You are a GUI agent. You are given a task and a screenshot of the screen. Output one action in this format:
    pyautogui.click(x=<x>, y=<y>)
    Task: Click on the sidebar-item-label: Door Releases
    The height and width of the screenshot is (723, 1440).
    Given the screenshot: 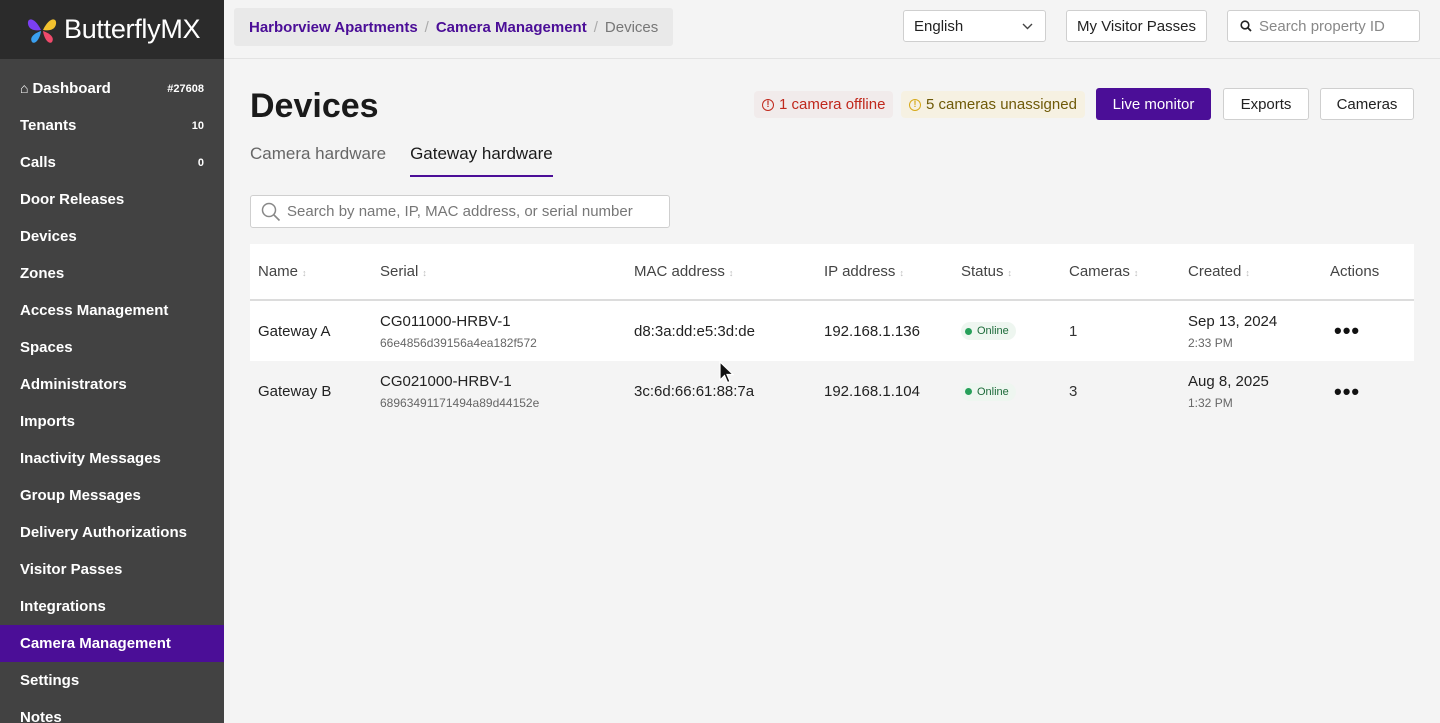 What is the action you would take?
    pyautogui.click(x=72, y=199)
    